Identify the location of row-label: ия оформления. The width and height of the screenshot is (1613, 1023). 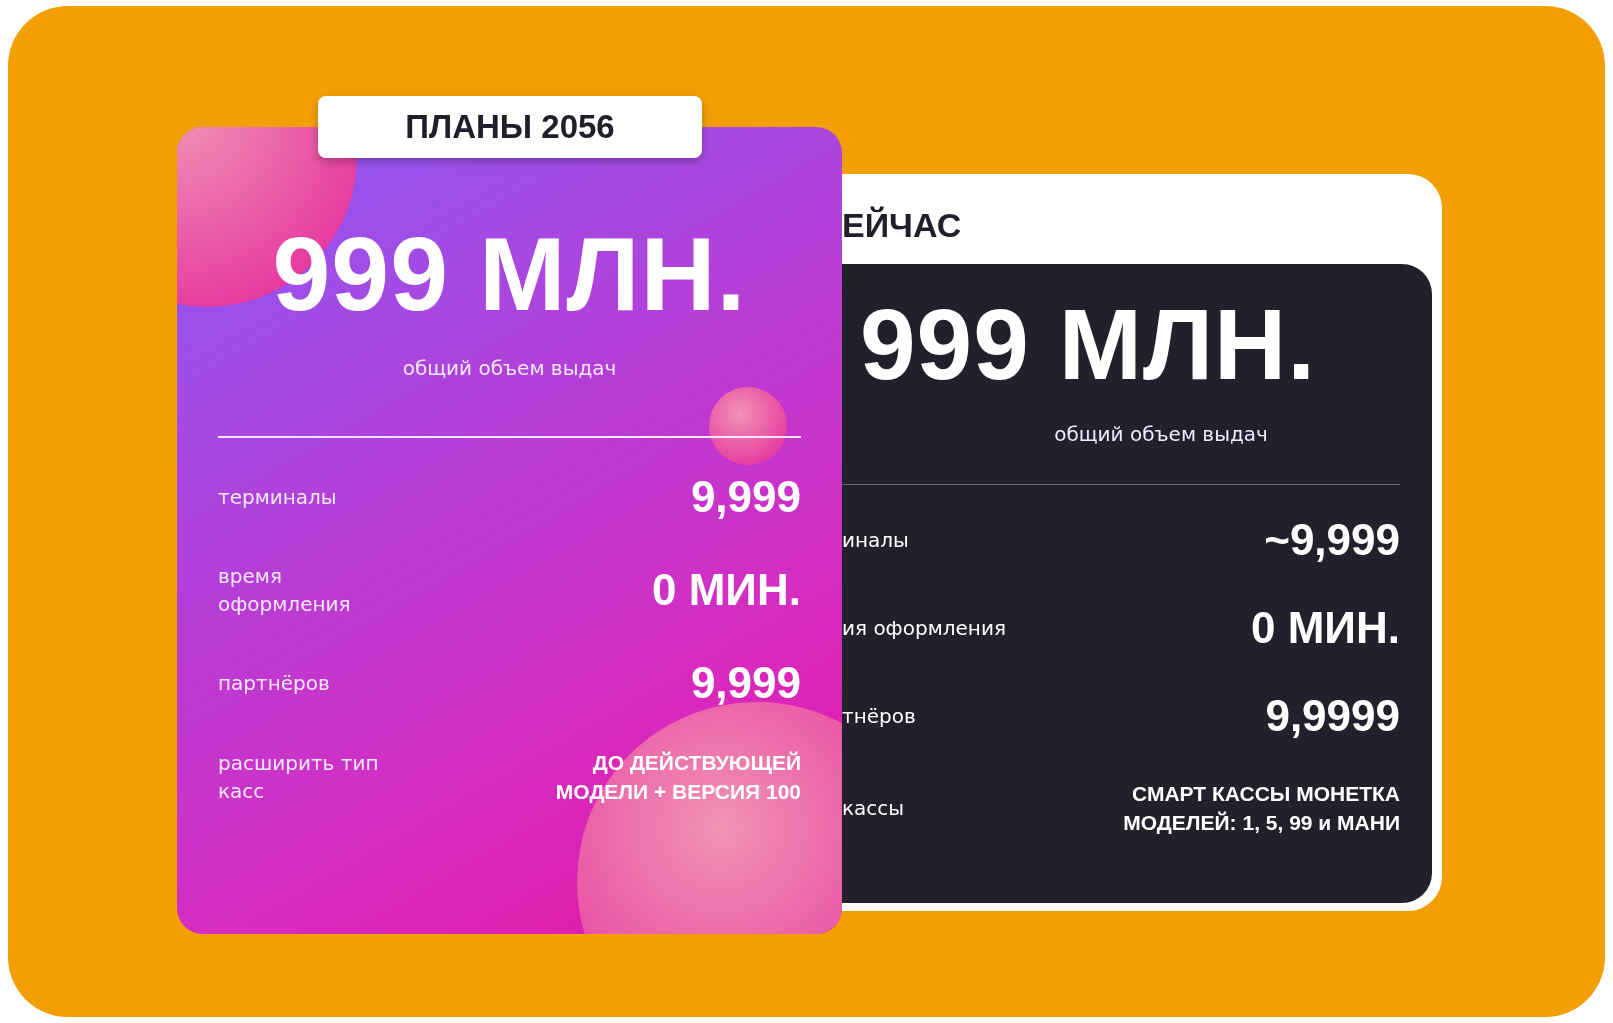
(924, 628).